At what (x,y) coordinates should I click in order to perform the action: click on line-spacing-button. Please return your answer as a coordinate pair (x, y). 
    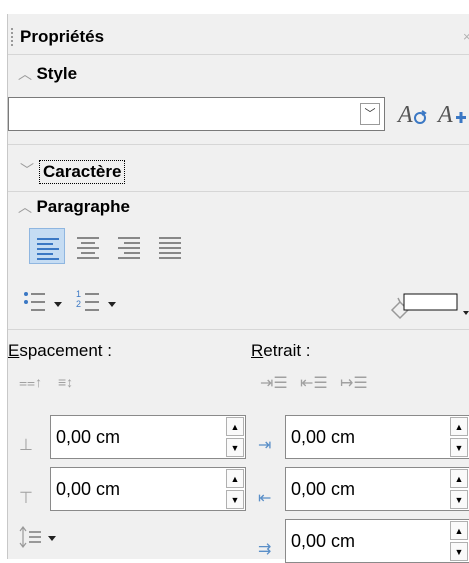
    Looking at the image, I should click on (44, 537).